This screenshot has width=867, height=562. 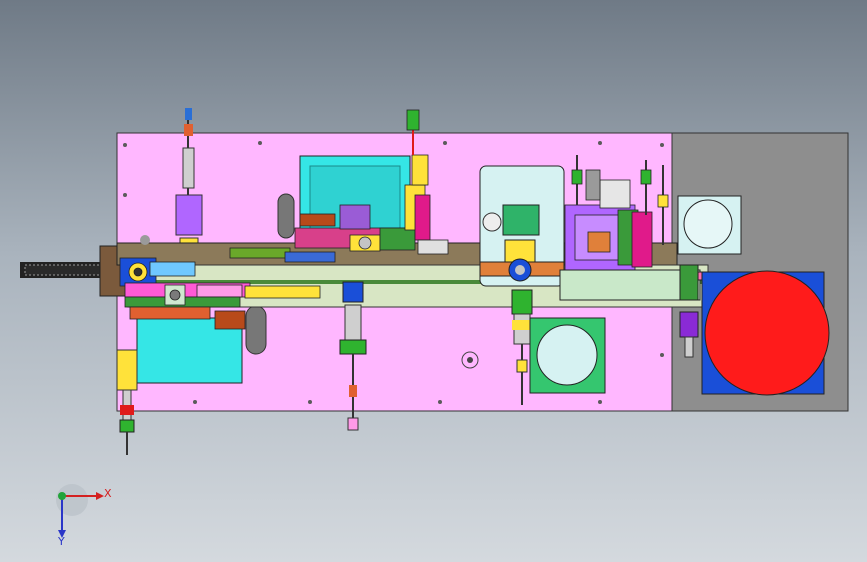 What do you see at coordinates (145, 240) in the screenshot?
I see `round-knob` at bounding box center [145, 240].